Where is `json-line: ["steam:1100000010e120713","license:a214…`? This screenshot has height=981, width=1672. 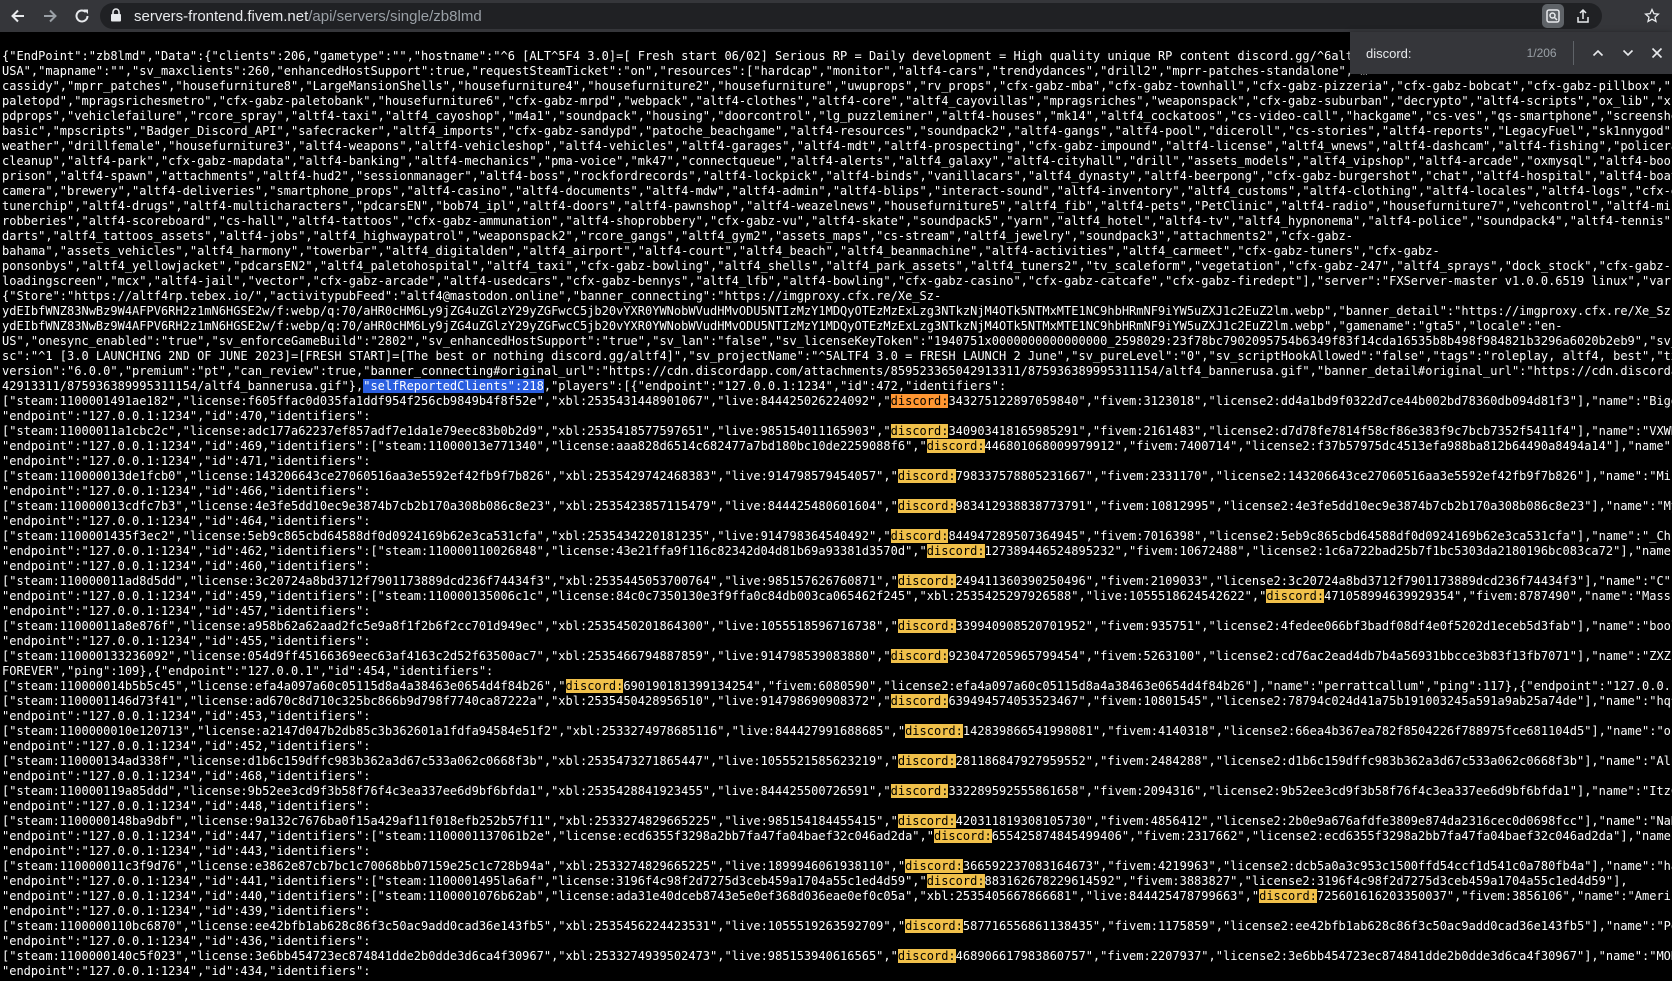
json-line: ["steam:1100000010e120713","license:a214… is located at coordinates (837, 731).